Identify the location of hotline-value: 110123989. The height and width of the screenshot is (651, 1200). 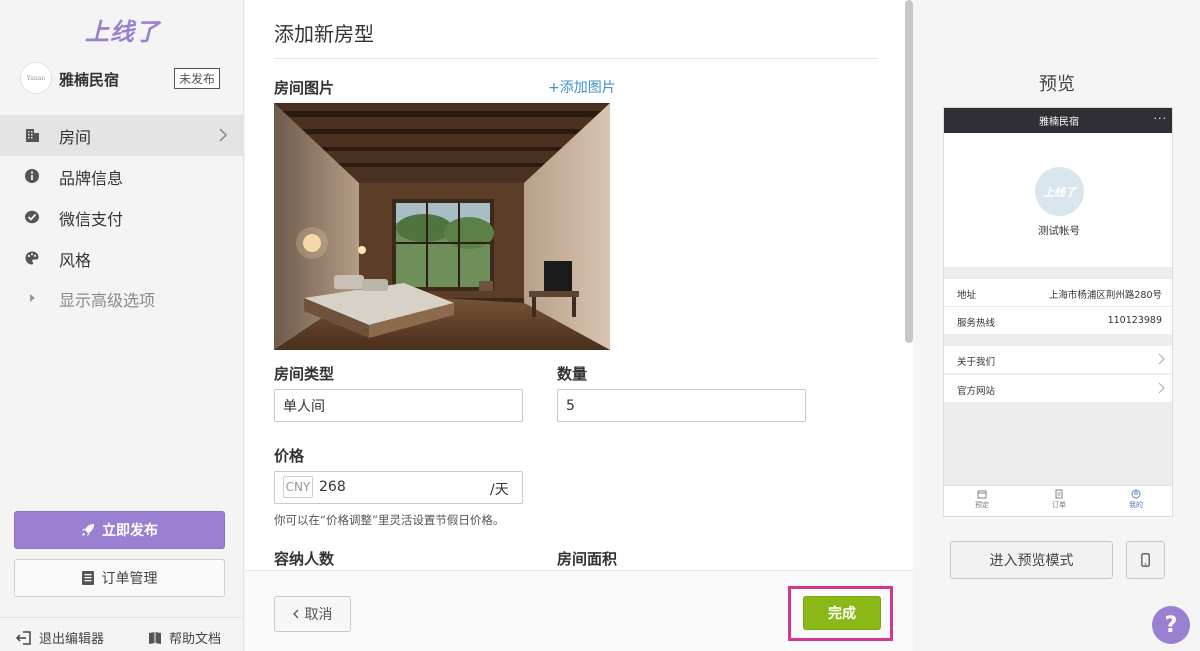
(1134, 320).